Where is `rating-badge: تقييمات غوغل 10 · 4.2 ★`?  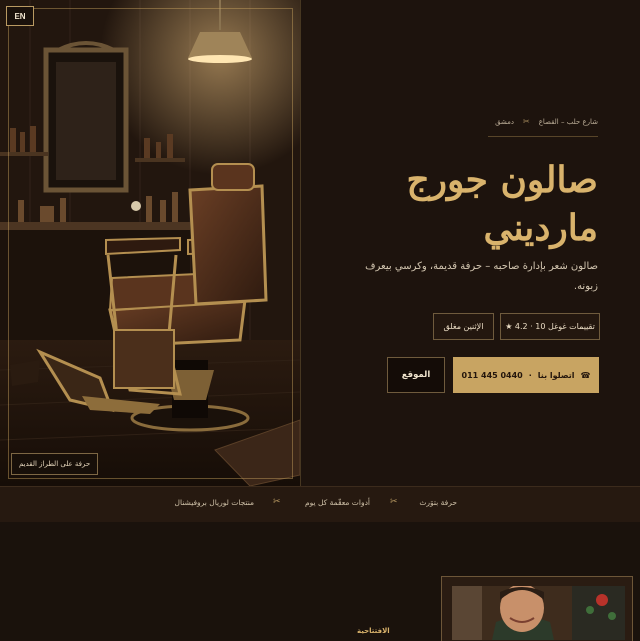
rating-badge: تقييمات غوغل 10 · 4.2 ★ is located at coordinates (550, 326).